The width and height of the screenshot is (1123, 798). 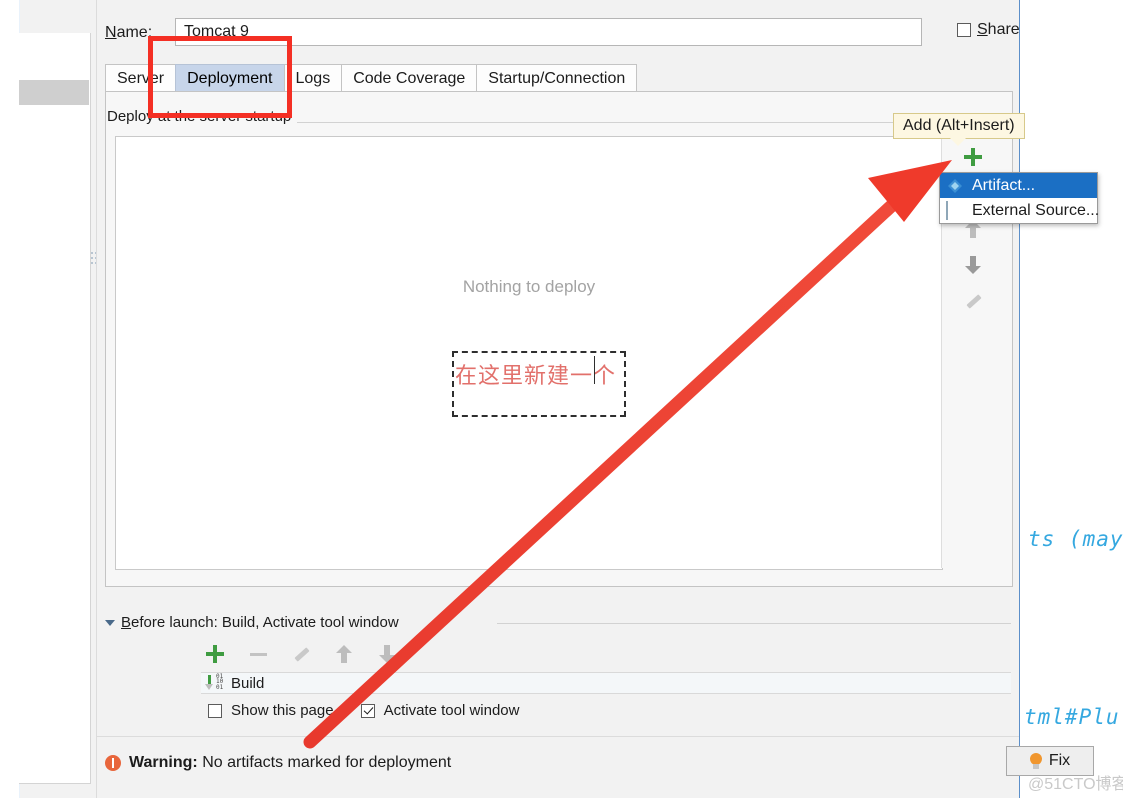 I want to click on before-launch-list: 01 10 01 Build, so click(x=606, y=683).